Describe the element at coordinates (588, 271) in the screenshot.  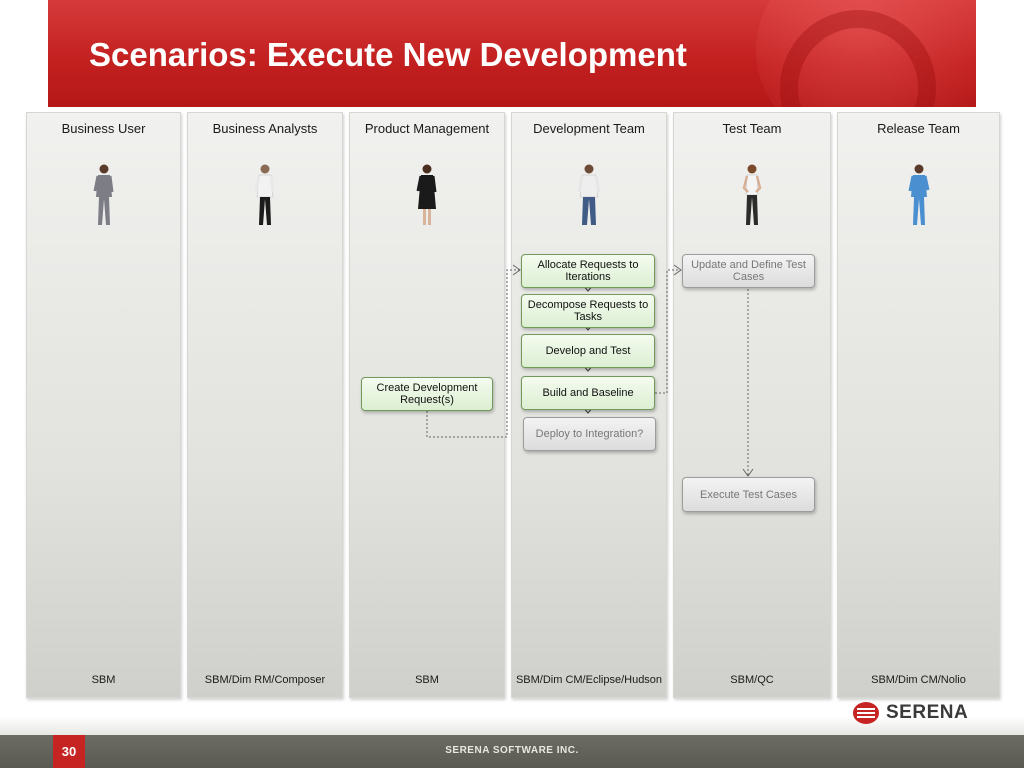
I see `allocate-requests-box: Allocate Requests to Iterations` at that location.